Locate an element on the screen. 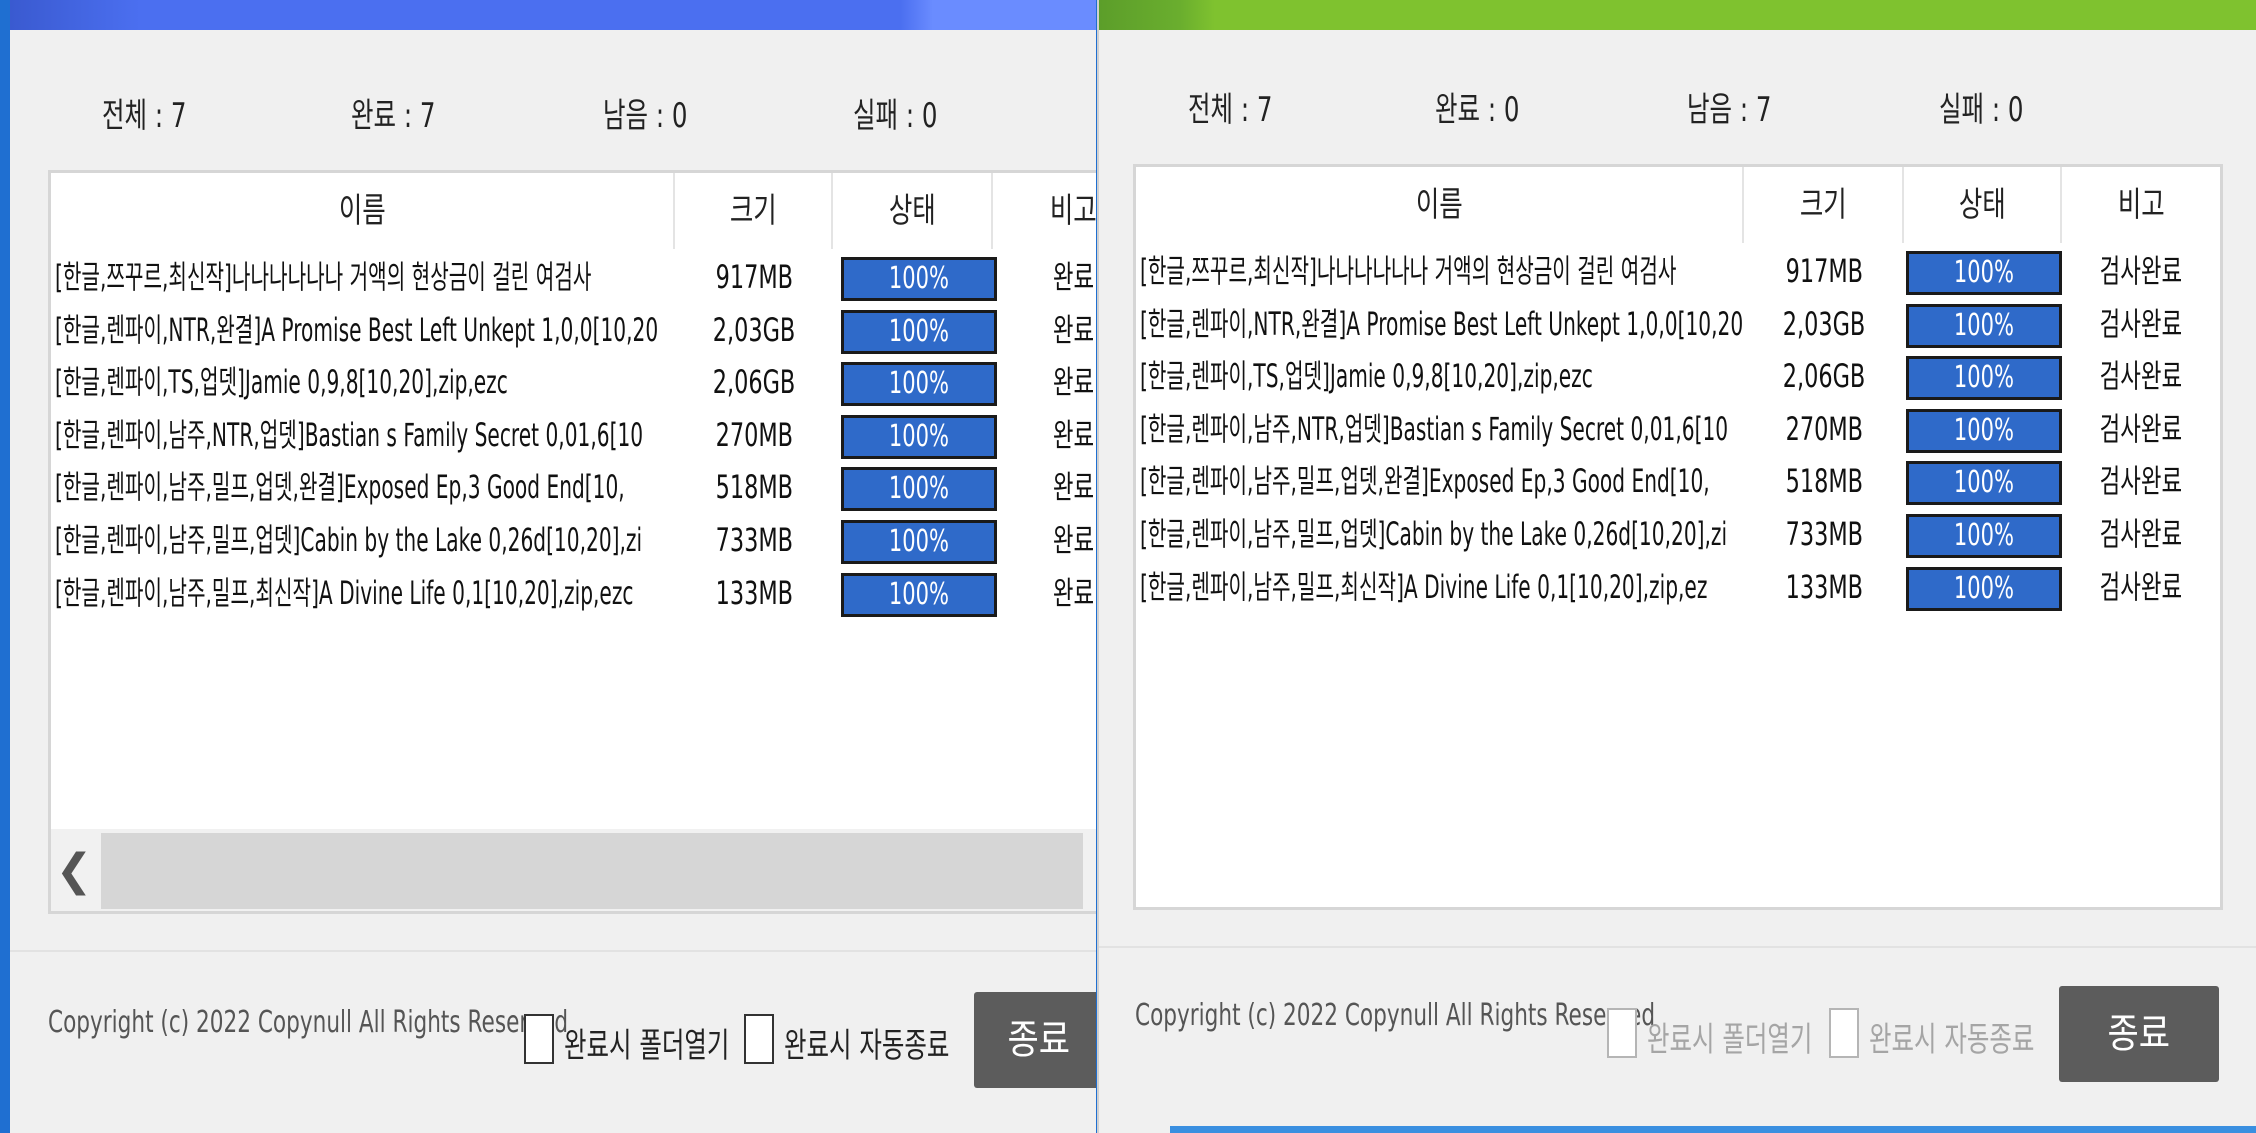 The height and width of the screenshot is (1133, 2256). file-size: 733MB is located at coordinates (1824, 534).